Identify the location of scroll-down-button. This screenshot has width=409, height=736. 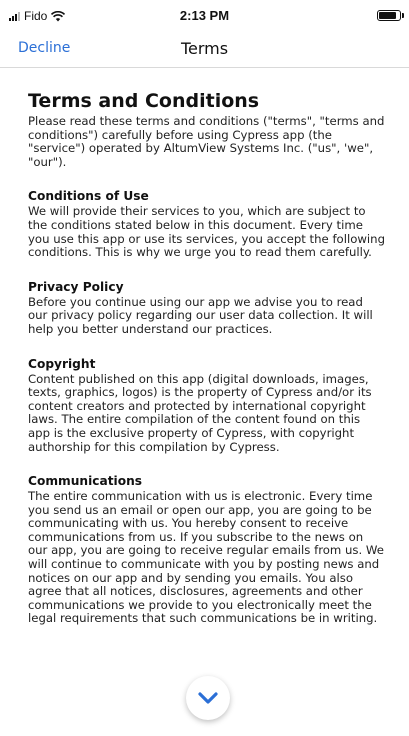
(208, 698).